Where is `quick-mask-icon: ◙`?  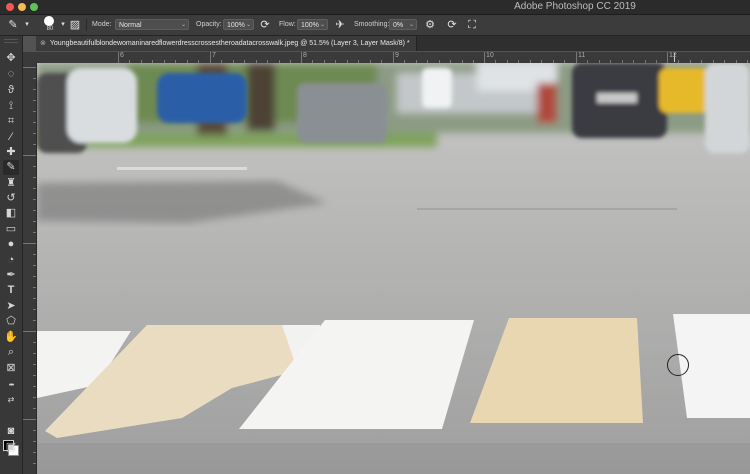
quick-mask-icon: ◙ is located at coordinates (11, 431).